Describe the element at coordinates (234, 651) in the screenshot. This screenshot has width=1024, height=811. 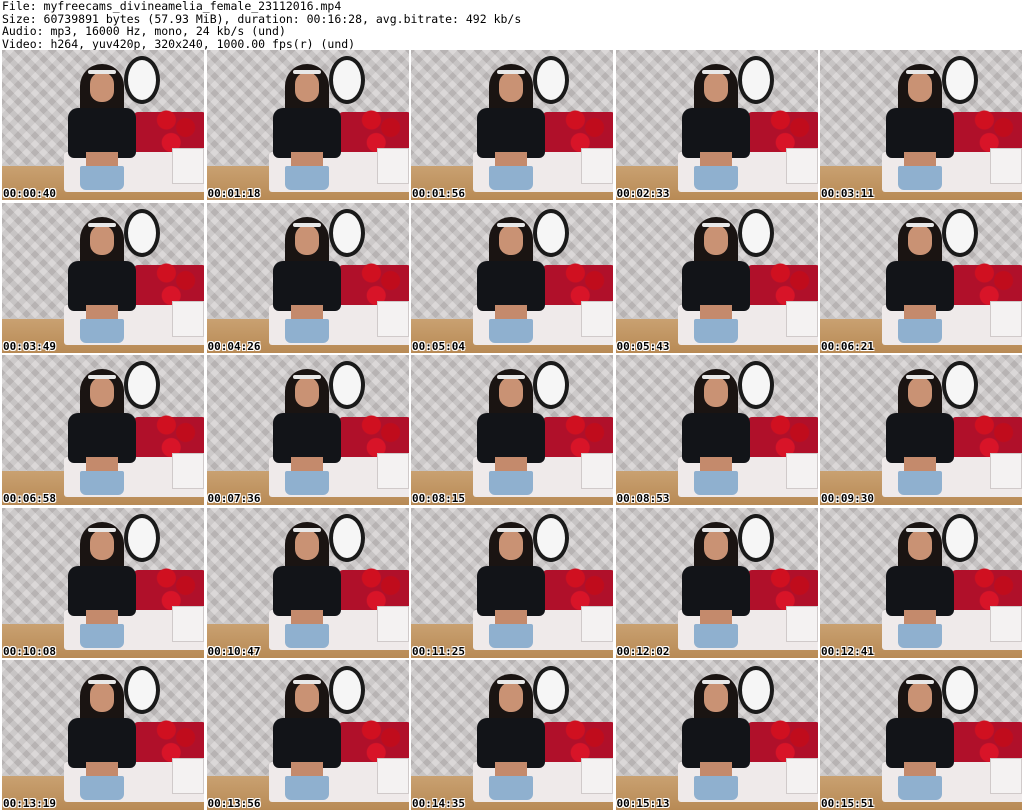
I see `frame-timestamp: 00:10:47` at that location.